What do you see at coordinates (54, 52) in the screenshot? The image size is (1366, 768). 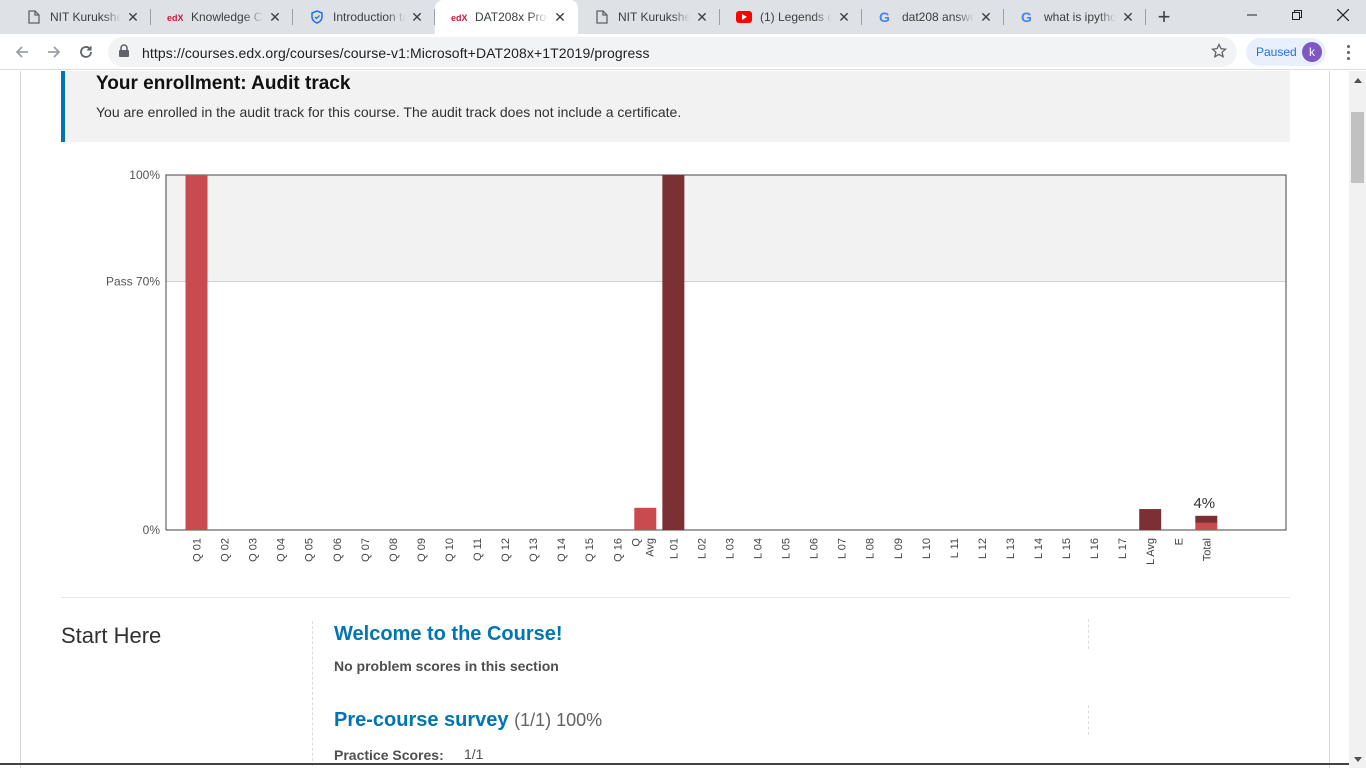 I see `forward-button` at bounding box center [54, 52].